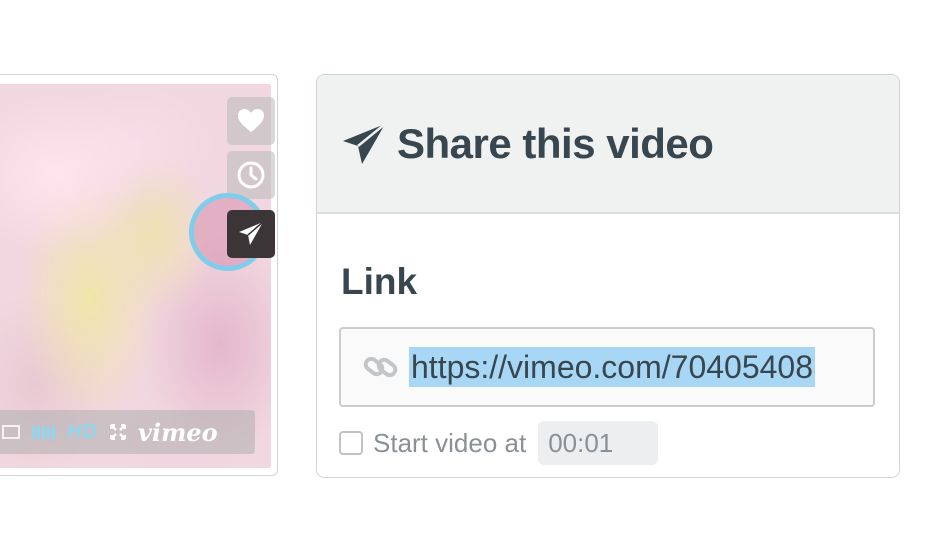 The width and height of the screenshot is (936, 550). I want to click on heart-icon, so click(251, 120).